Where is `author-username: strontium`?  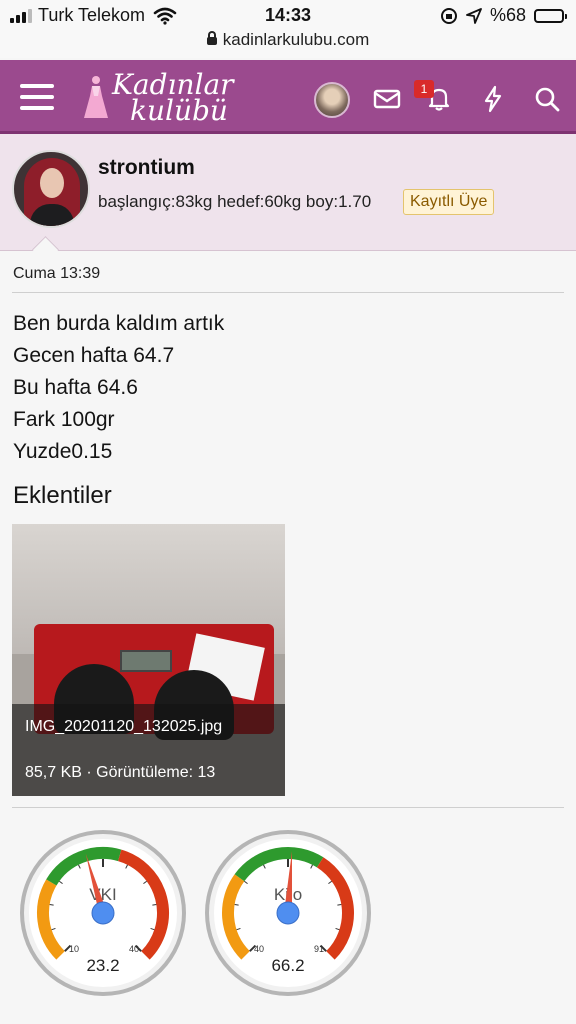
author-username: strontium is located at coordinates (146, 168).